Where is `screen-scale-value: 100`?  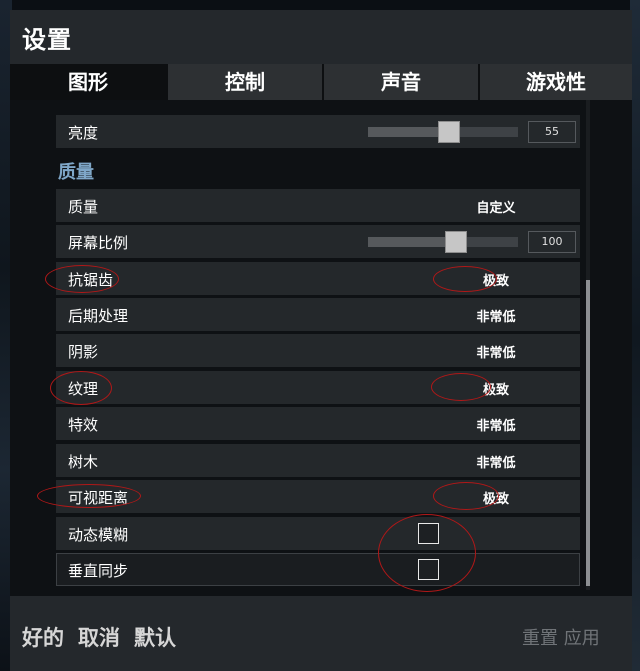 screen-scale-value: 100 is located at coordinates (552, 242).